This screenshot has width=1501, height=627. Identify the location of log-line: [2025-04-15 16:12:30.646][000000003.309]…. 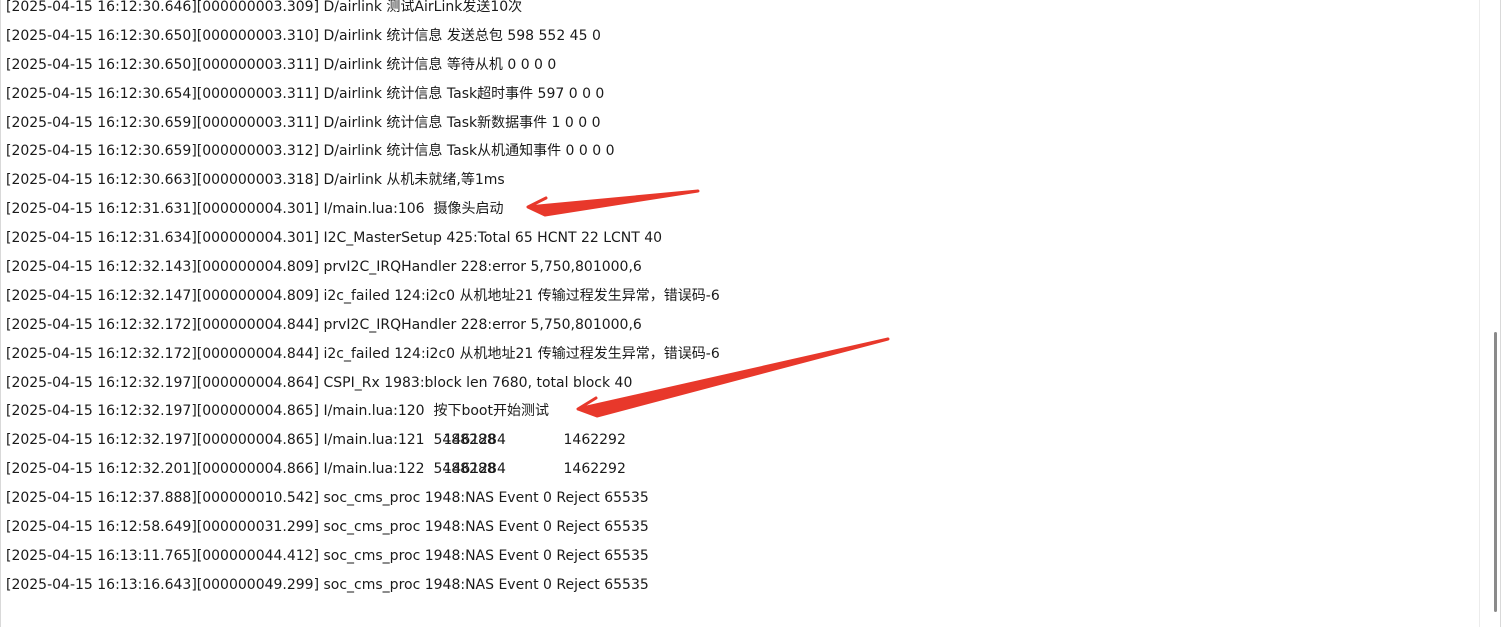
(264, 7).